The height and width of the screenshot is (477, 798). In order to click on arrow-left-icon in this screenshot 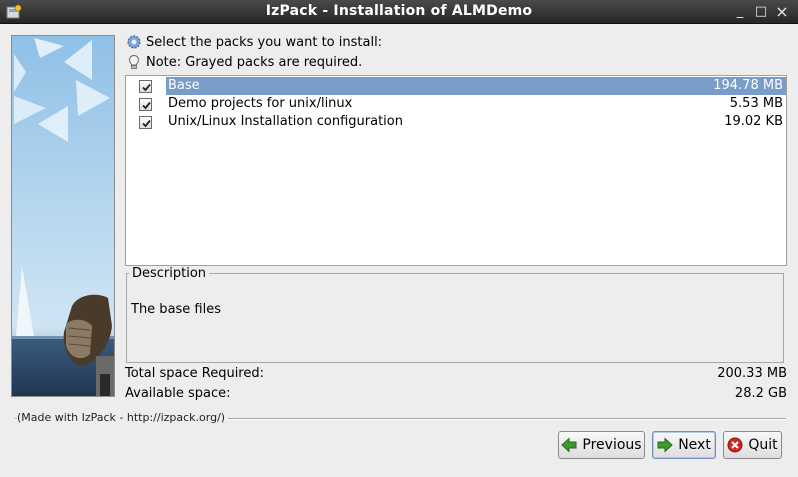, I will do `click(569, 445)`.